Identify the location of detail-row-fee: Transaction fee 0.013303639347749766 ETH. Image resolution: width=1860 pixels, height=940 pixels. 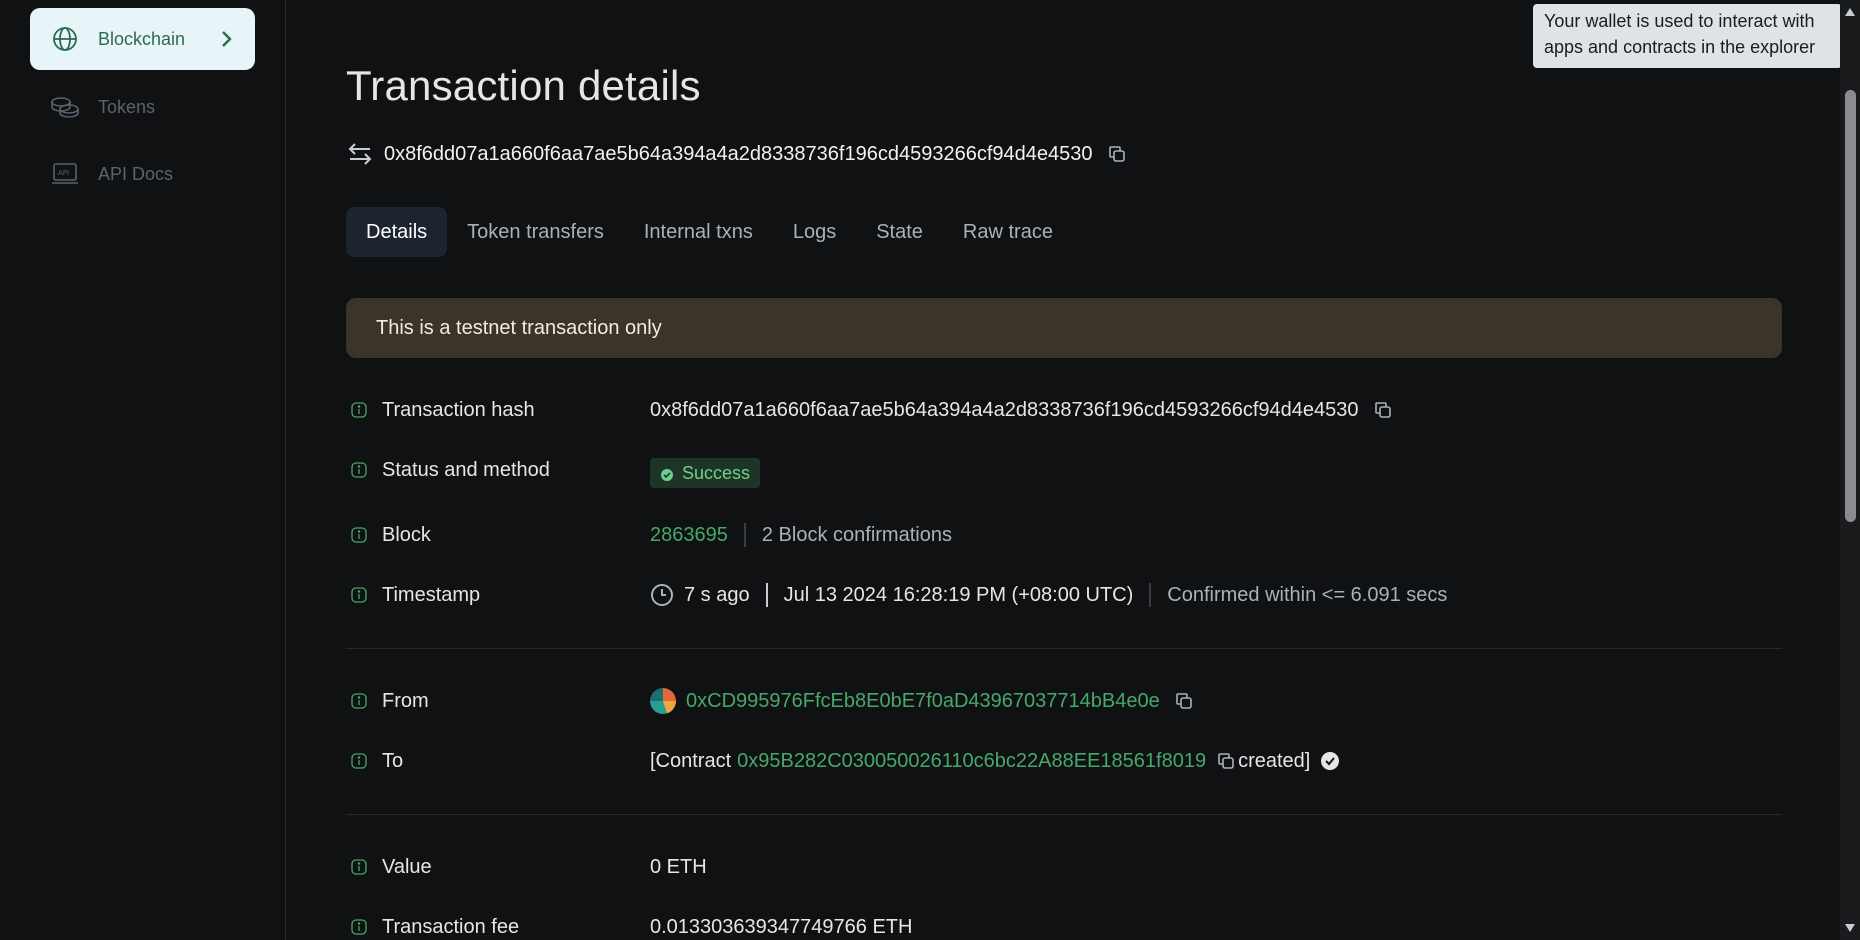
(1064, 926).